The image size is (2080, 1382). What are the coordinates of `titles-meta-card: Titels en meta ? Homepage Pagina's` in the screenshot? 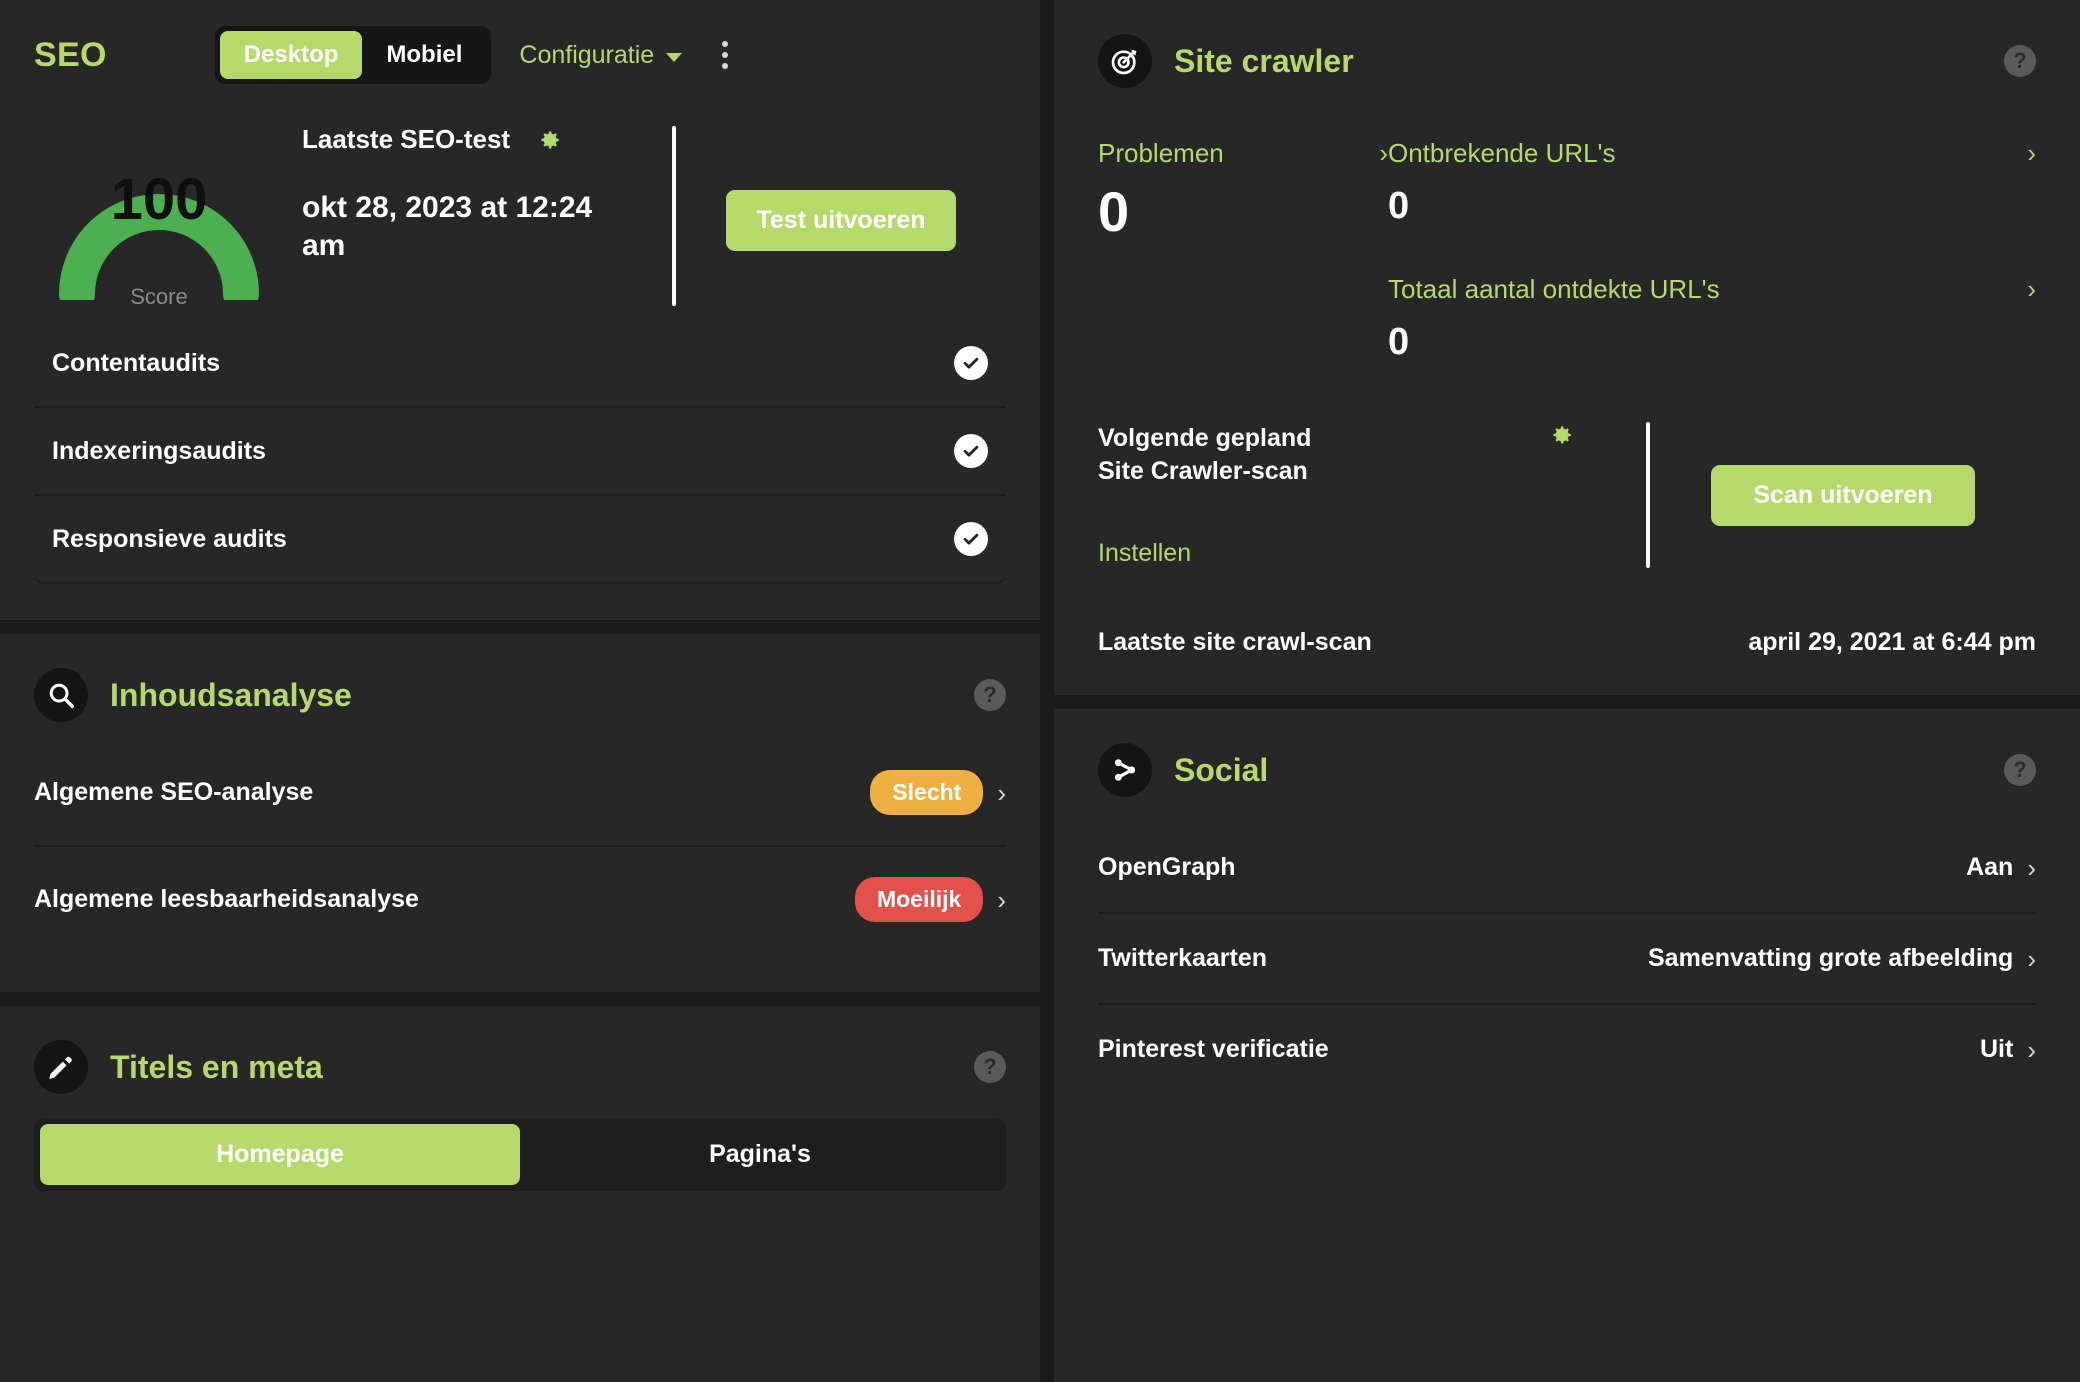 It's located at (520, 1194).